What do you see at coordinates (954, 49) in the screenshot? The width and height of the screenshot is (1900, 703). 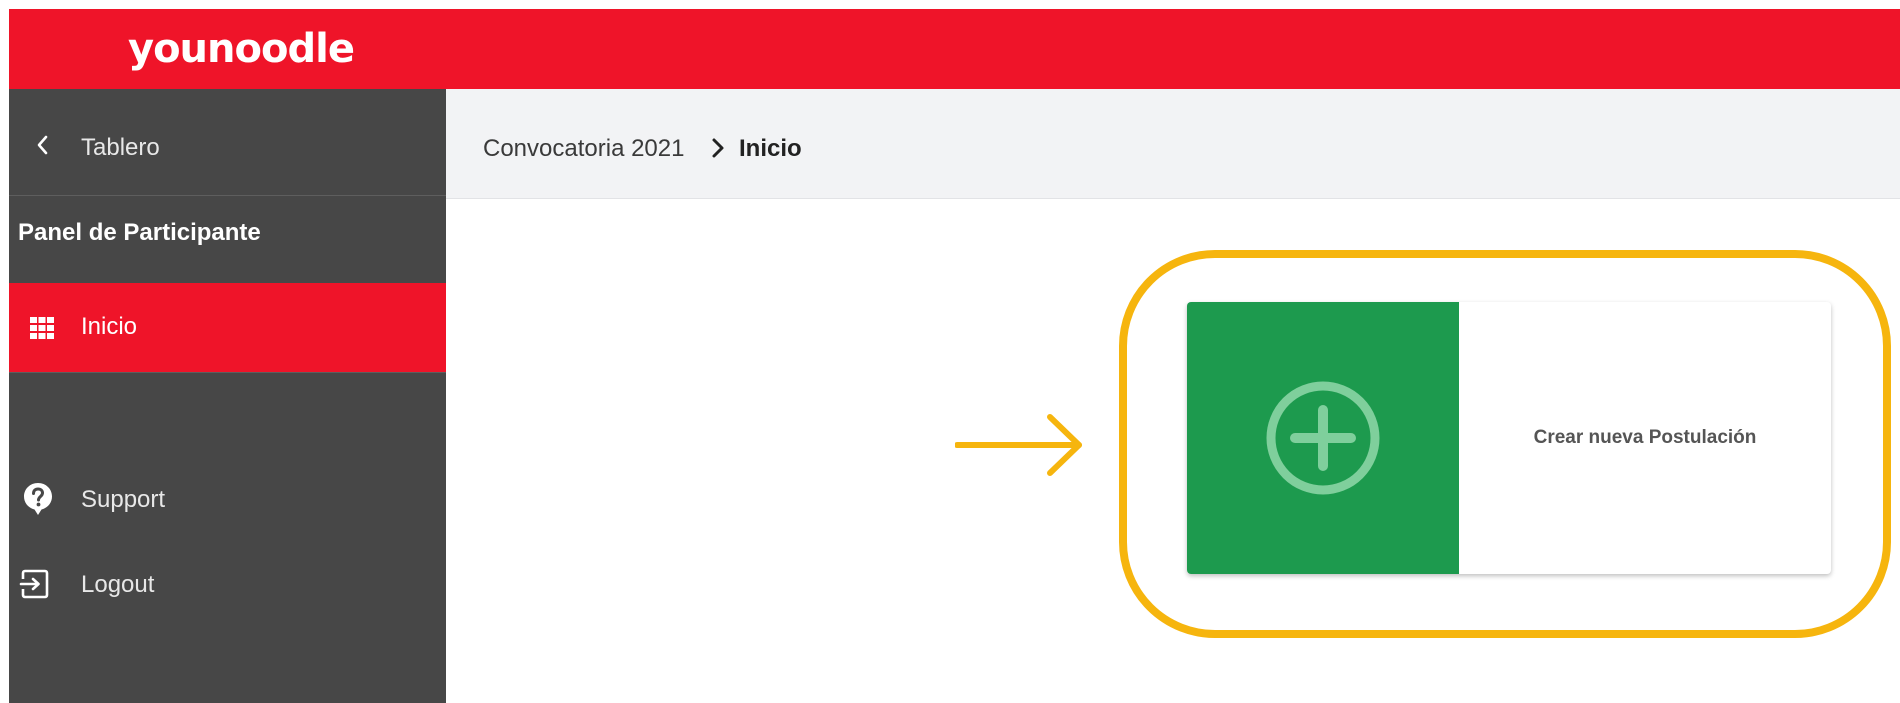 I see `top-header: younoodle` at bounding box center [954, 49].